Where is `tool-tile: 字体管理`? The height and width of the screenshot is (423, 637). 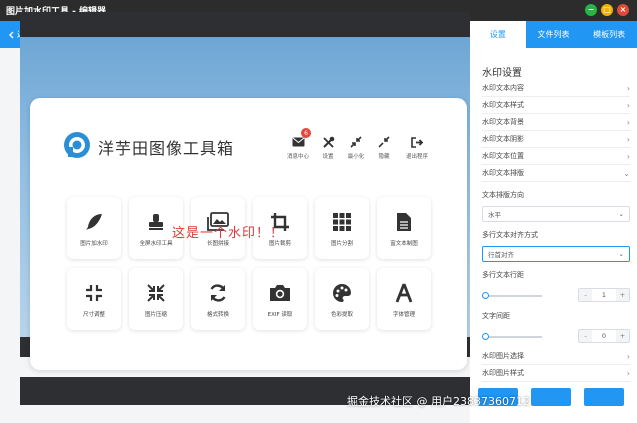
tool-tile: 字体管理 is located at coordinates (404, 299).